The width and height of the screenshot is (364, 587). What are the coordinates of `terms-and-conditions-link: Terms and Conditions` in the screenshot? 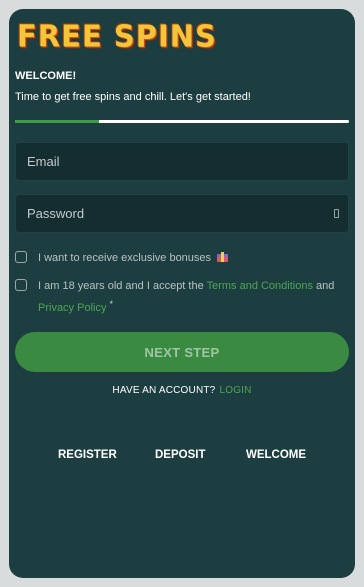 It's located at (260, 286).